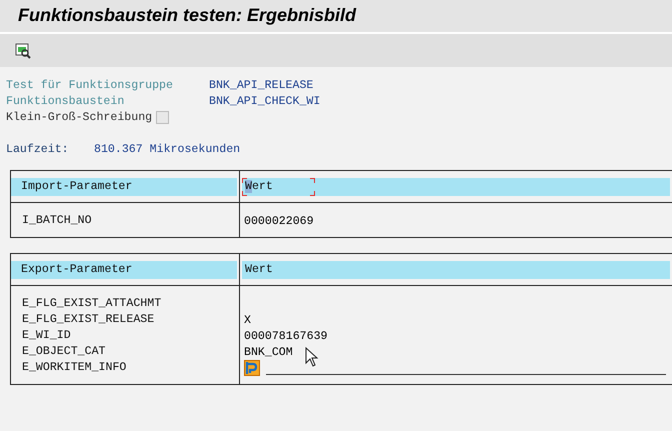 The height and width of the screenshot is (431, 672). What do you see at coordinates (252, 368) in the screenshot?
I see `structure-icon` at bounding box center [252, 368].